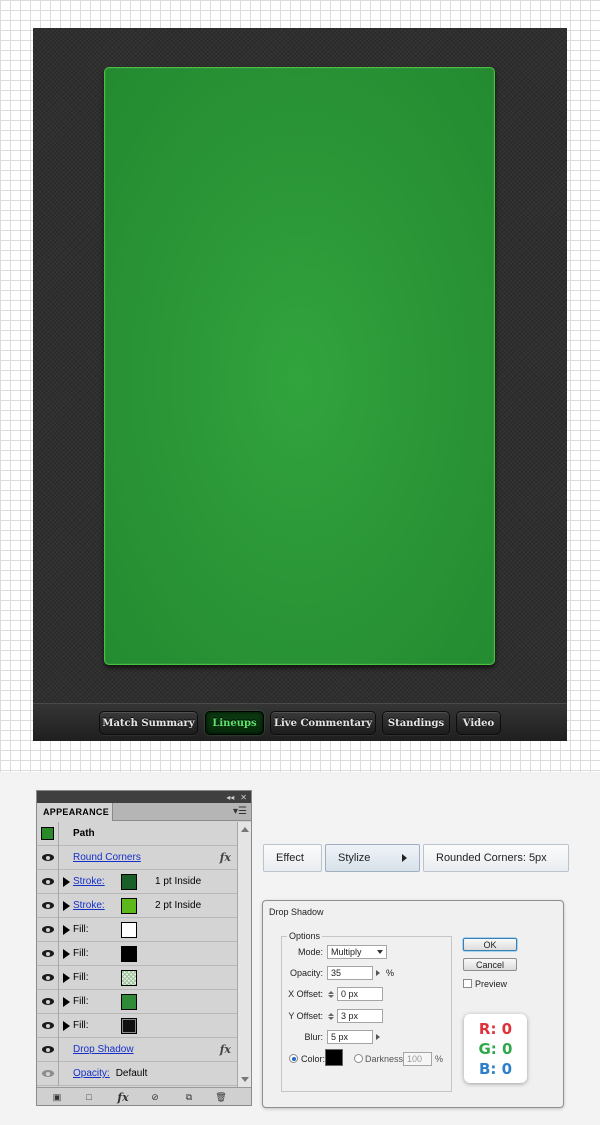 This screenshot has height=1125, width=600. I want to click on y-offset-input: 3 px, so click(360, 1016).